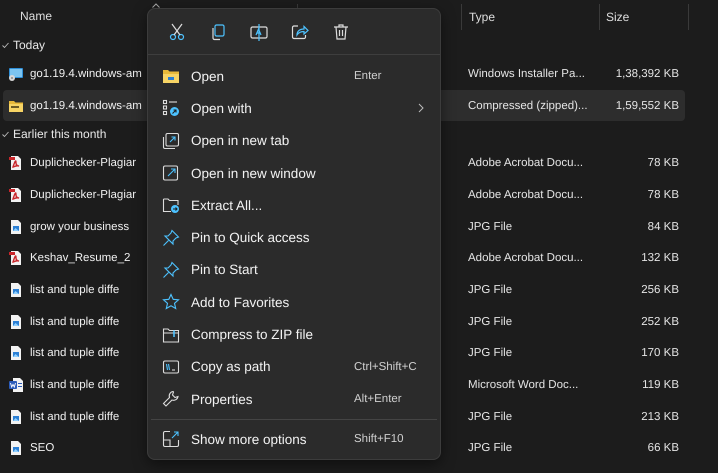  What do you see at coordinates (368, 76) in the screenshot?
I see `shortcut-hint: Enter` at bounding box center [368, 76].